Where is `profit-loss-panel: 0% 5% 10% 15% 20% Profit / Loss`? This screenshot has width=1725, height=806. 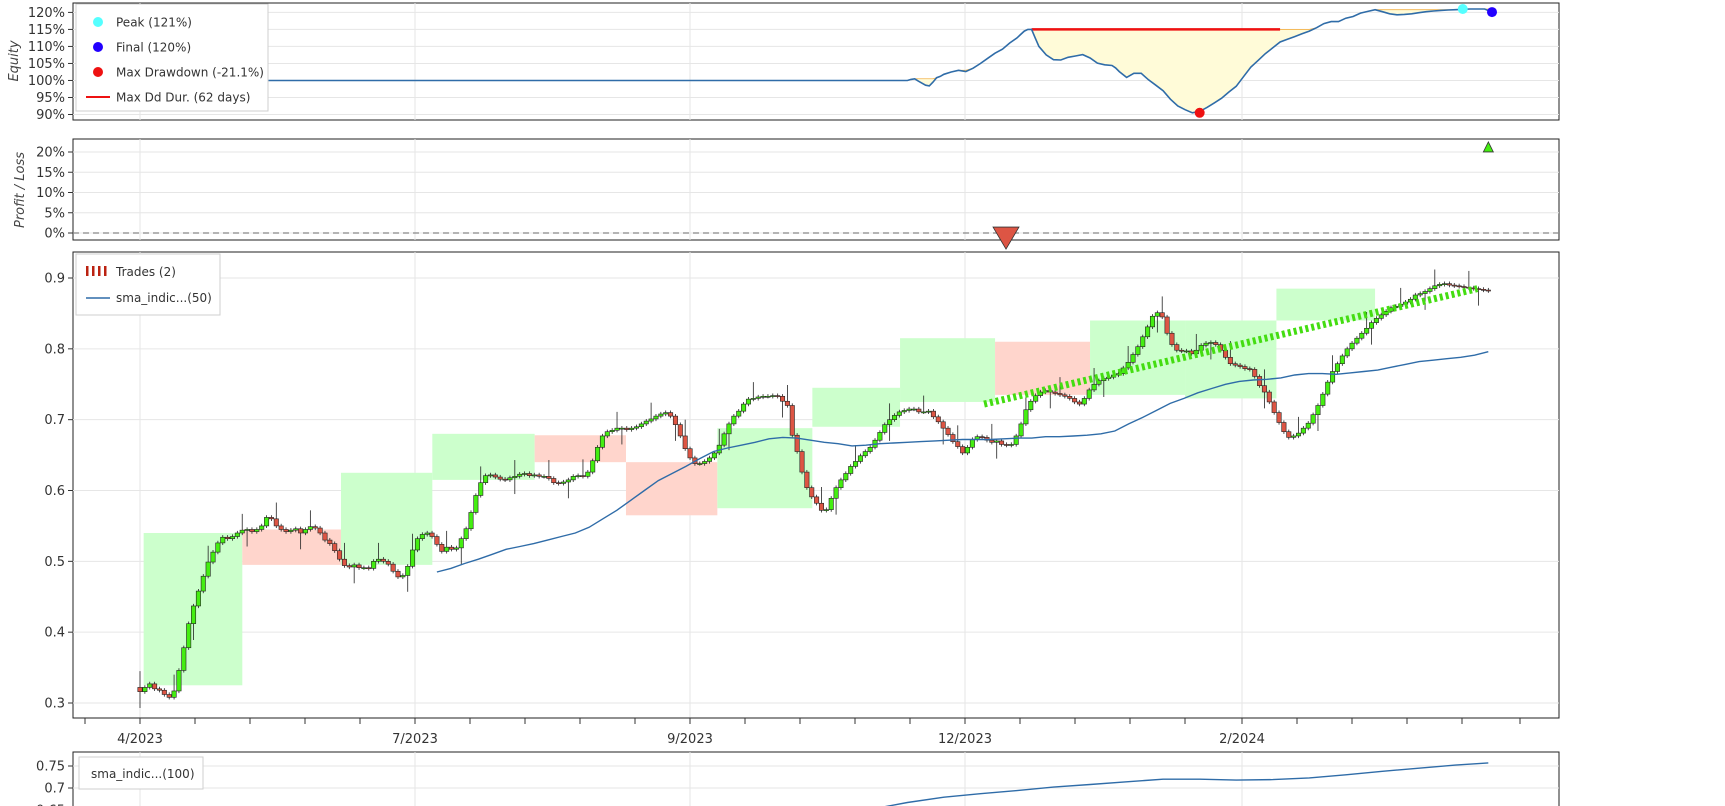
profit-loss-panel: 0% 5% 10% 15% 20% Profit / Loss is located at coordinates (786, 194).